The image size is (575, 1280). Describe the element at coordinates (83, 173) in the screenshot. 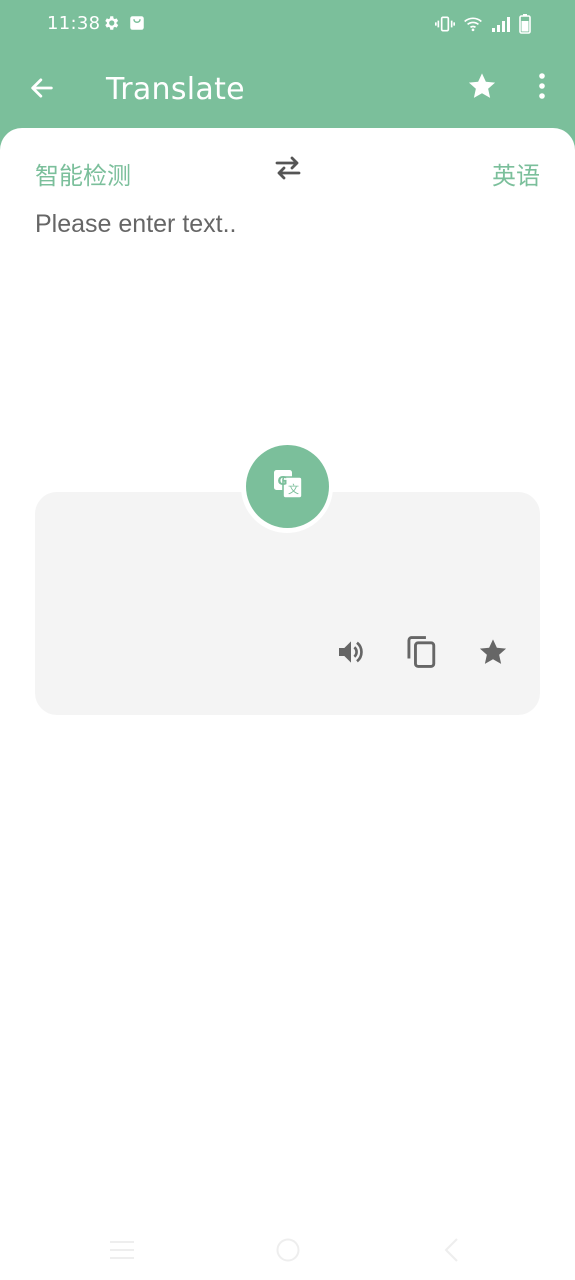

I see `source-language-selector: 智能检测` at that location.